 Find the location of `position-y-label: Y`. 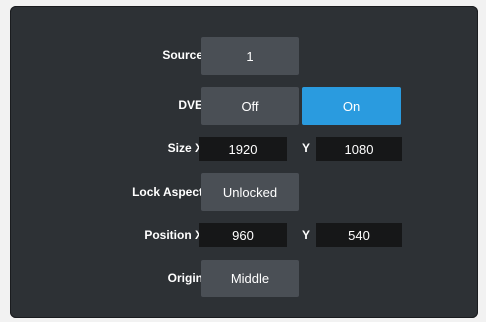

position-y-label: Y is located at coordinates (306, 235).